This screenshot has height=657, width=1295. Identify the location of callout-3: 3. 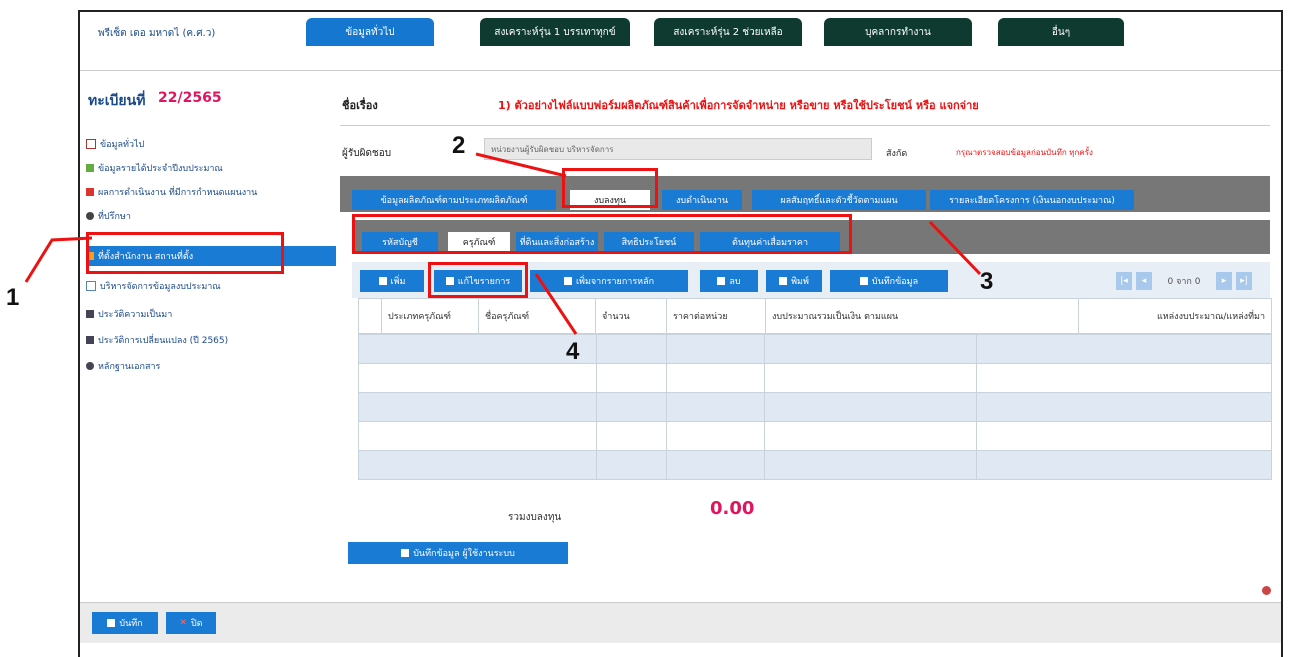
(987, 281).